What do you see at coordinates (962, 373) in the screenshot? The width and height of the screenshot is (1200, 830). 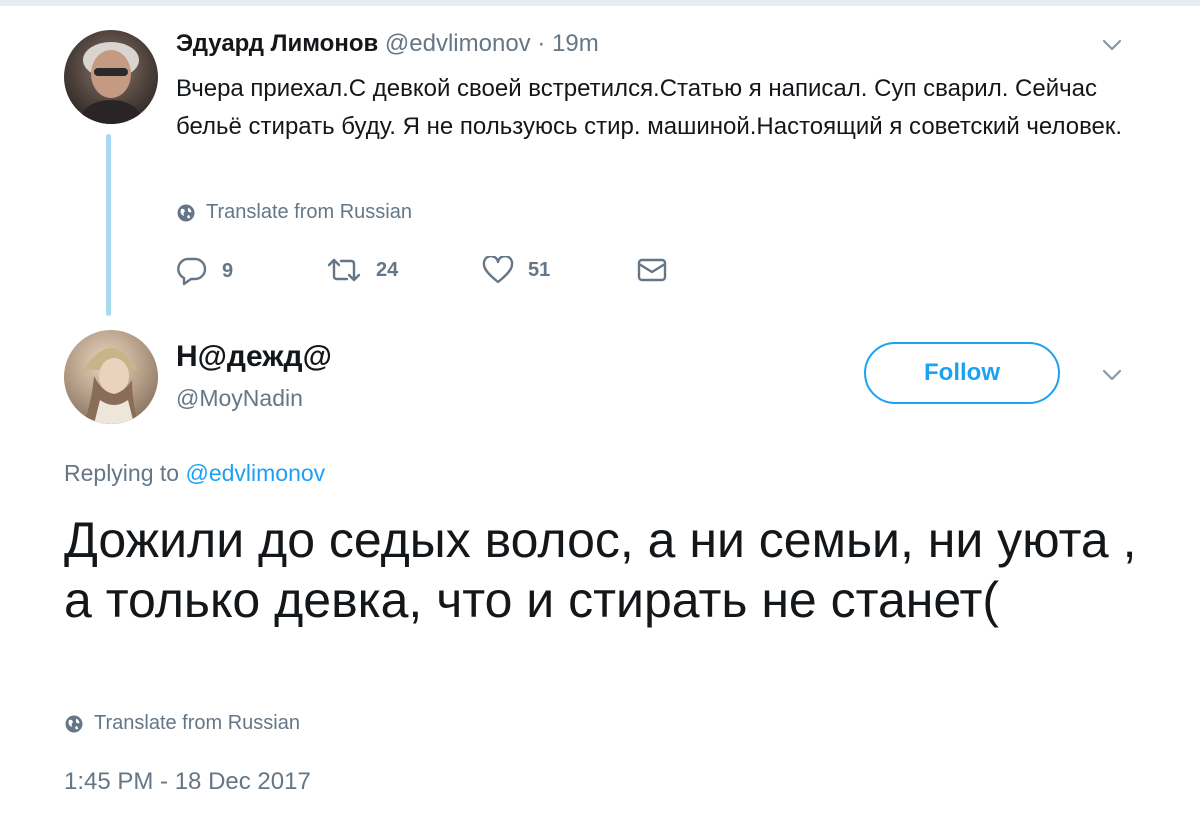 I see `follow-button: Follow` at bounding box center [962, 373].